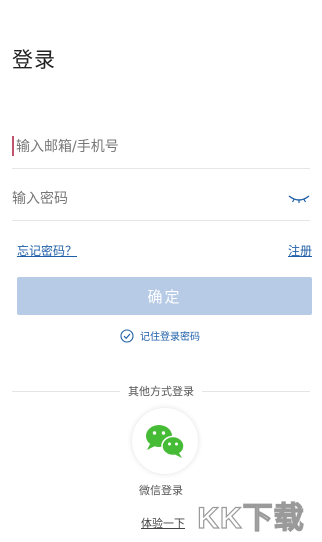  What do you see at coordinates (164, 296) in the screenshot?
I see `confirm-button: 确定` at bounding box center [164, 296].